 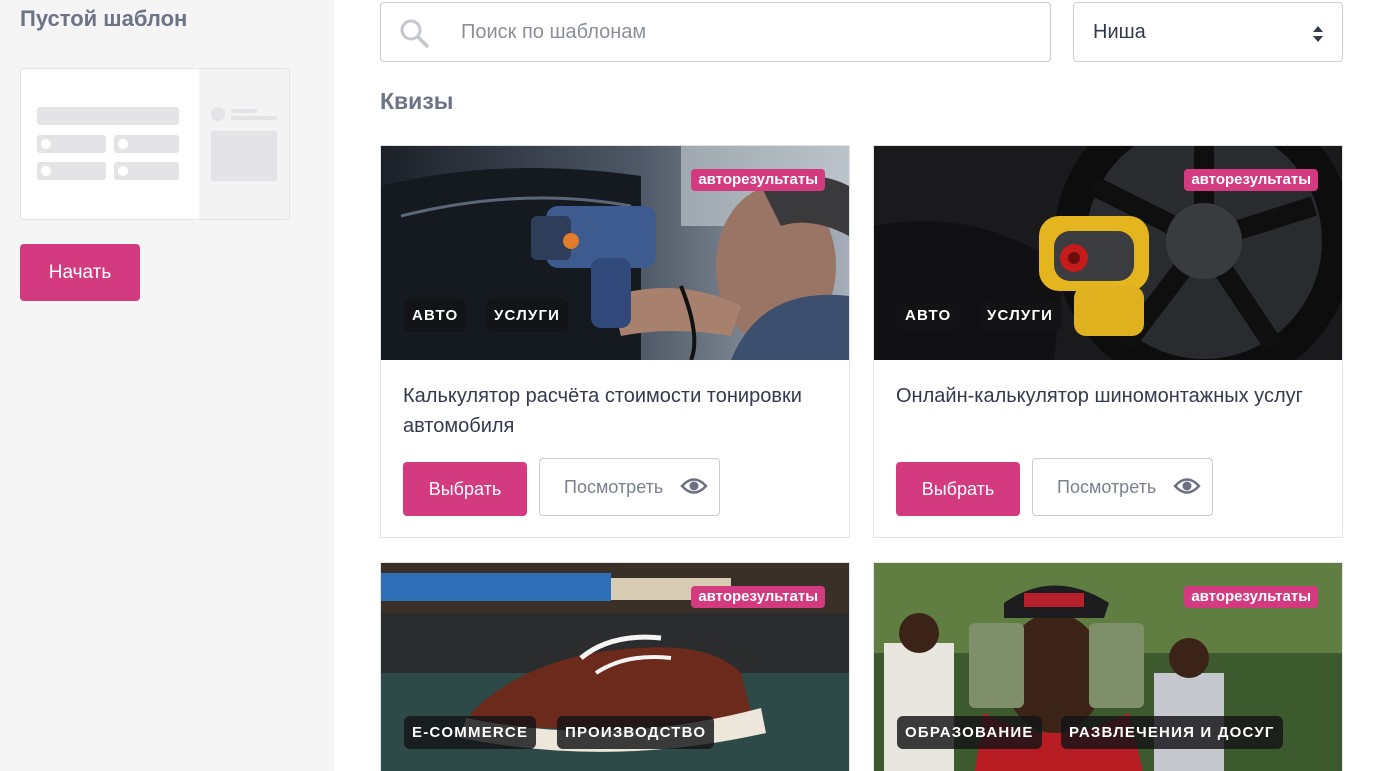 I want to click on tag-badge: E-COMMERCE, so click(x=470, y=732).